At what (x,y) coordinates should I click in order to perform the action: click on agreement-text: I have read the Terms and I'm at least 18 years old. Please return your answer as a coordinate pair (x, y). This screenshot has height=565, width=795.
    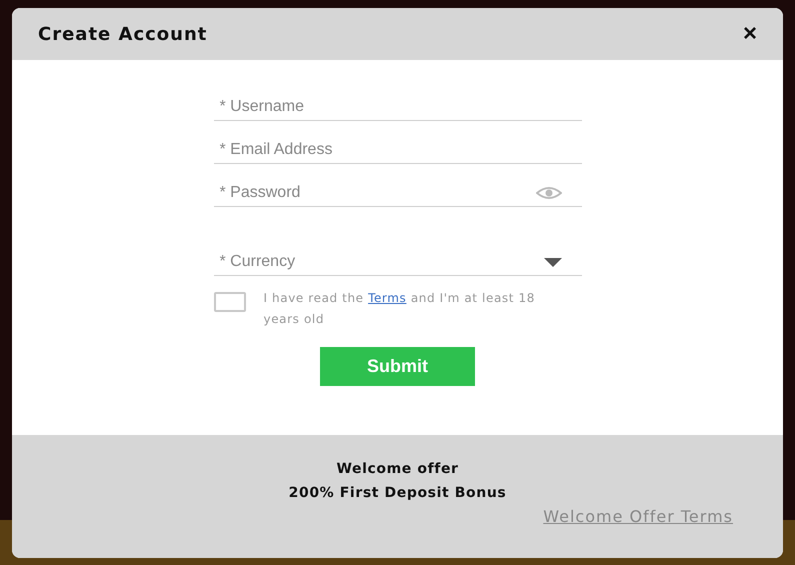
    Looking at the image, I should click on (400, 309).